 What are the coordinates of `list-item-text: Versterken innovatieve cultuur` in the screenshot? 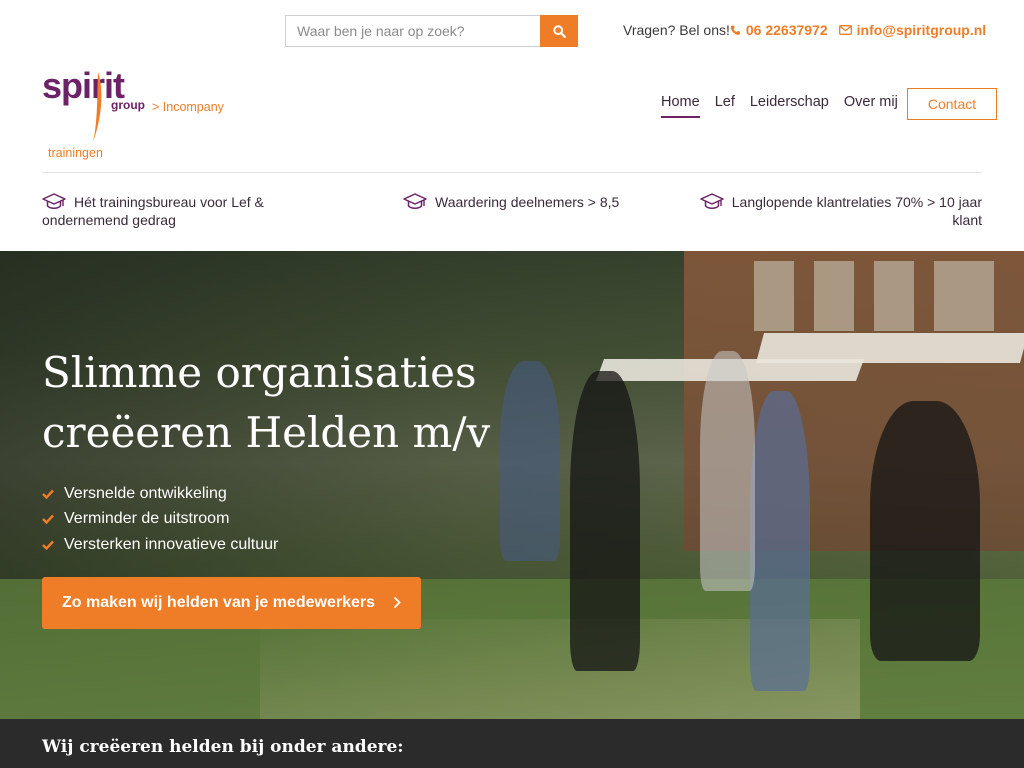 It's located at (171, 544).